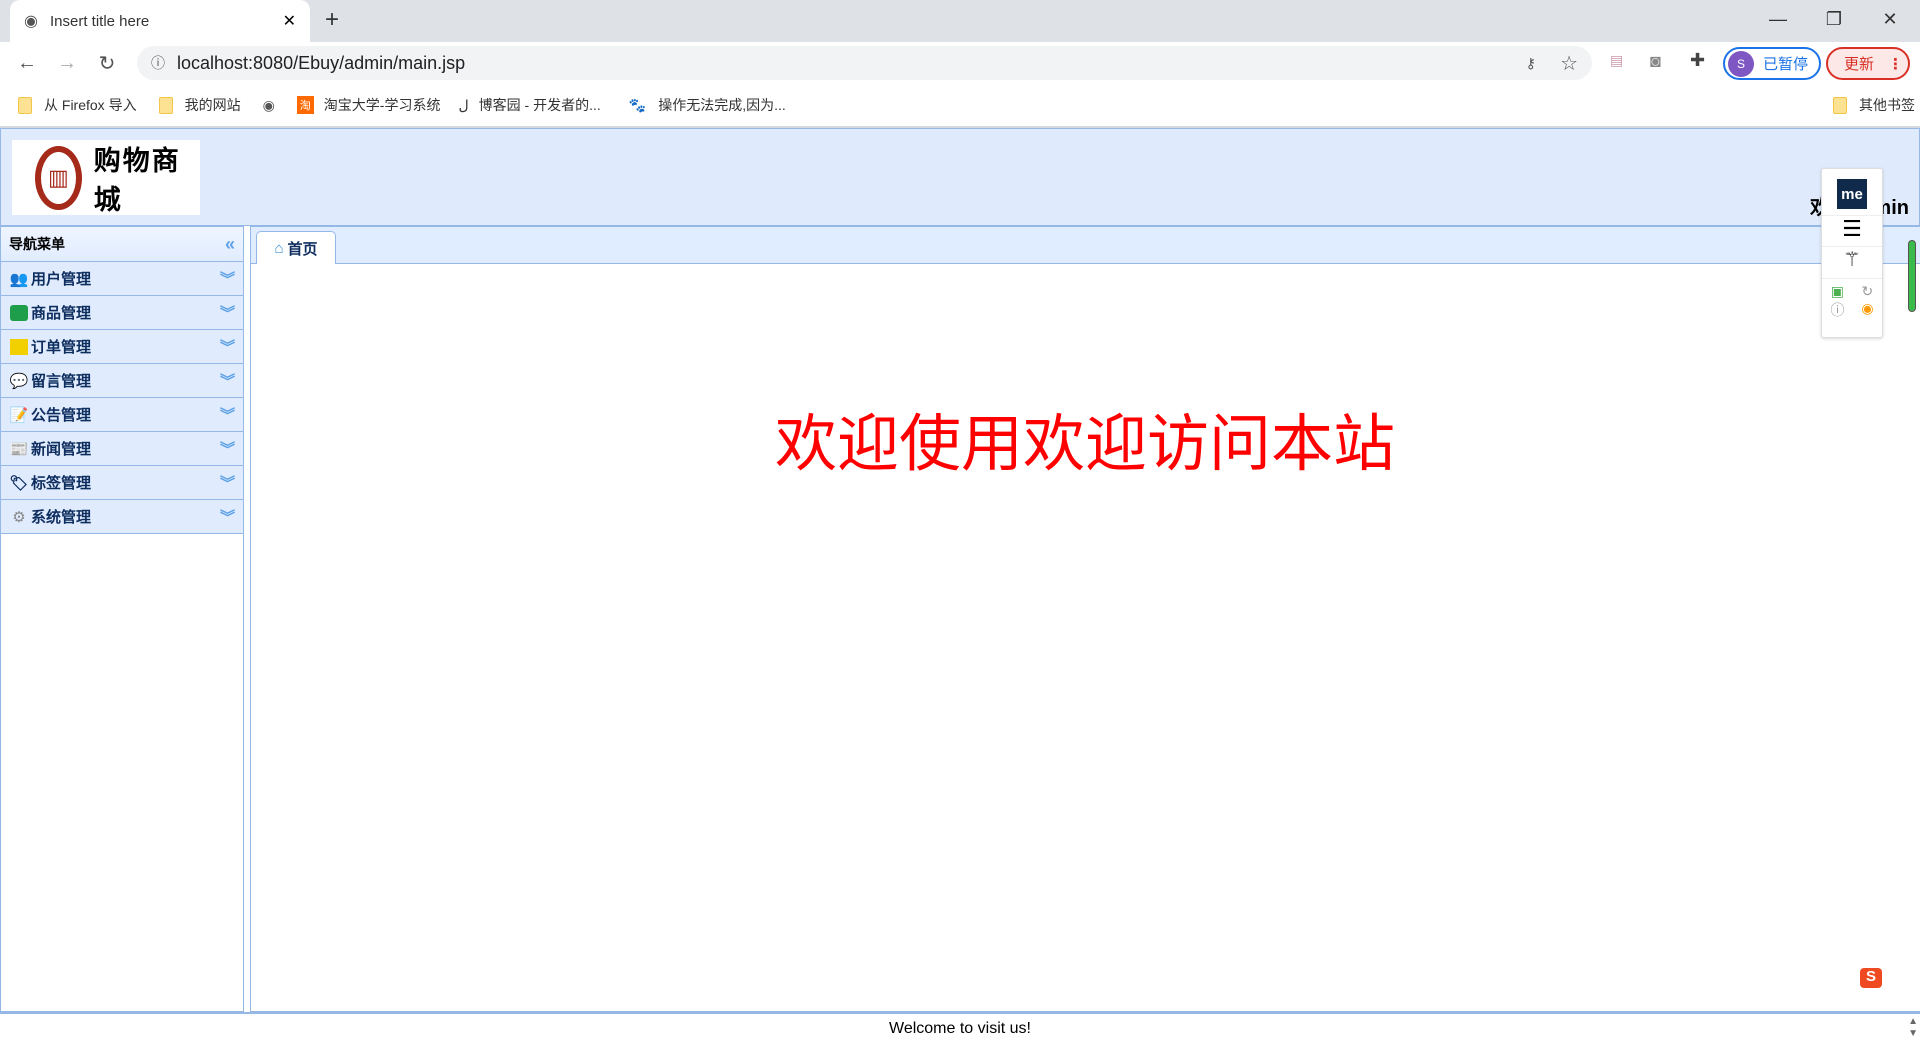 The height and width of the screenshot is (1042, 1920). I want to click on footer: Welcome to visit us! ▲ ▼, so click(960, 1027).